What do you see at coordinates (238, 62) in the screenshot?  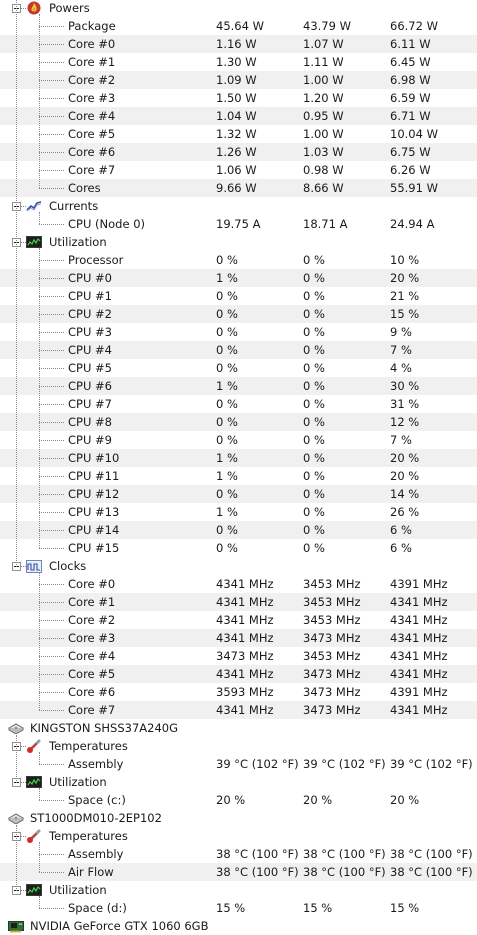 I see `sensor-row-core-1: Core #1 1.30 W 1.11 W 6.45 W` at bounding box center [238, 62].